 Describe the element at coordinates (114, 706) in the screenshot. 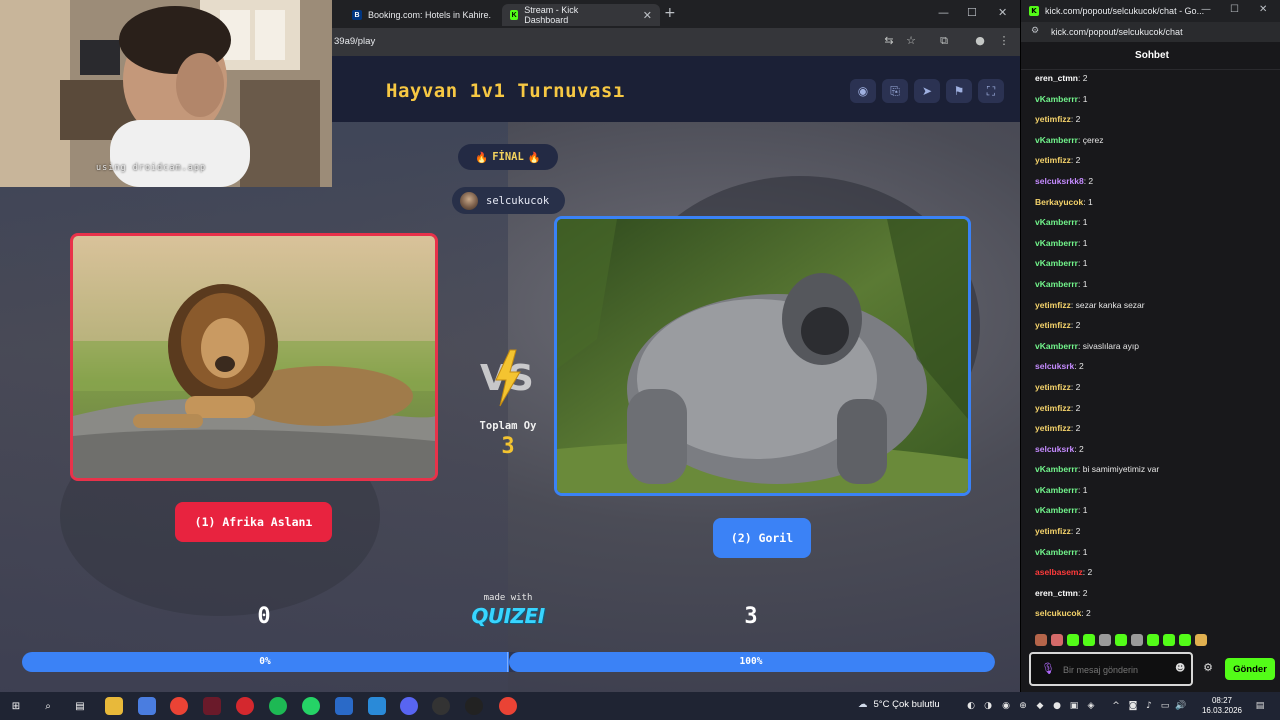

I see `file-explorer-icon` at that location.